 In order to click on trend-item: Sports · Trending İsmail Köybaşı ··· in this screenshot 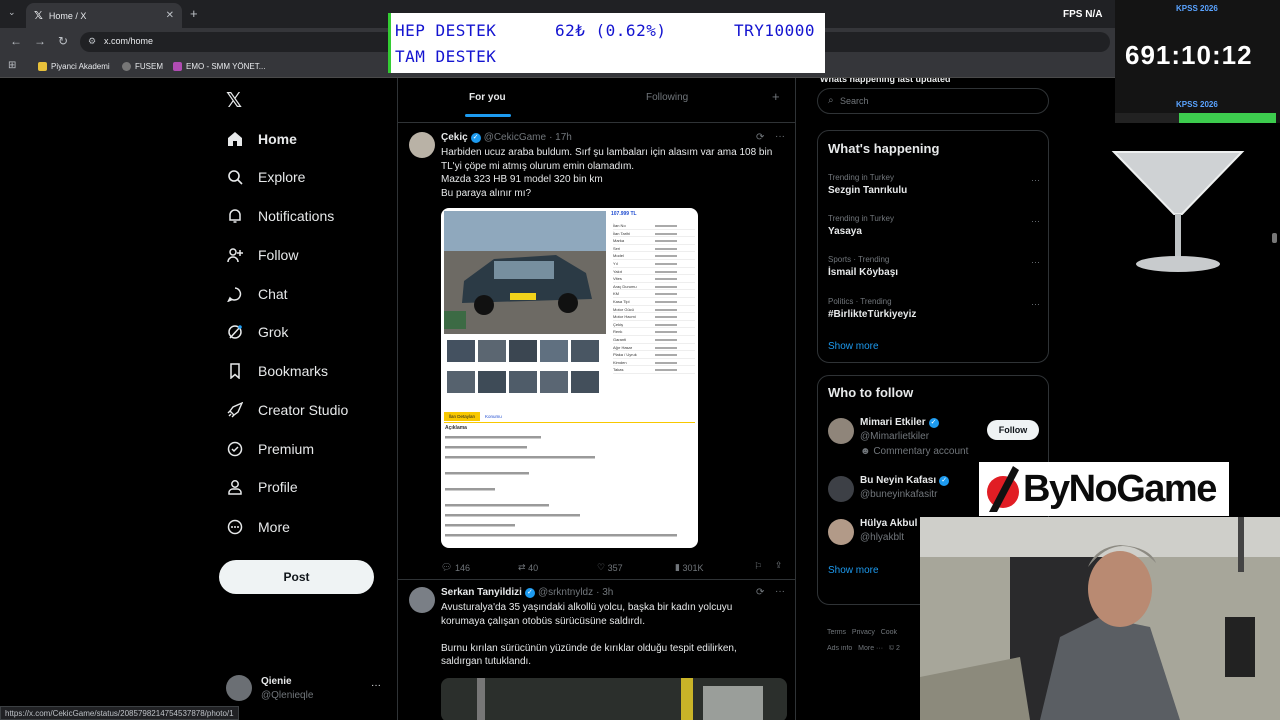, I will do `click(934, 266)`.